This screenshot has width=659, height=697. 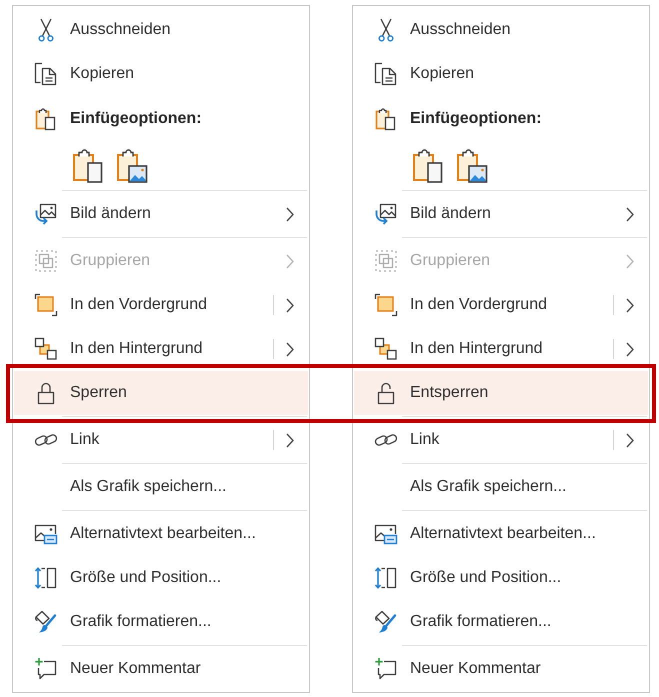 What do you see at coordinates (161, 393) in the screenshot?
I see `menu-item: Sperren` at bounding box center [161, 393].